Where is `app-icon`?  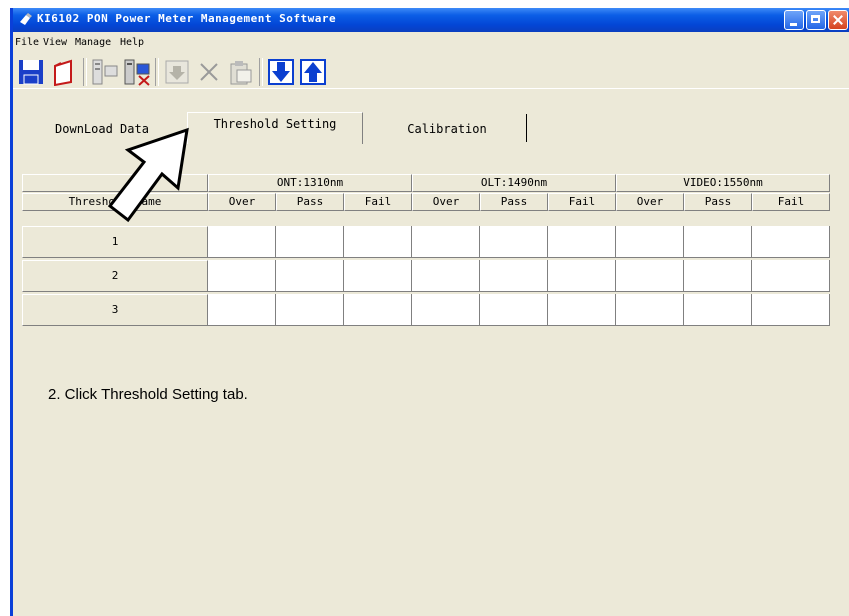 app-icon is located at coordinates (26, 19).